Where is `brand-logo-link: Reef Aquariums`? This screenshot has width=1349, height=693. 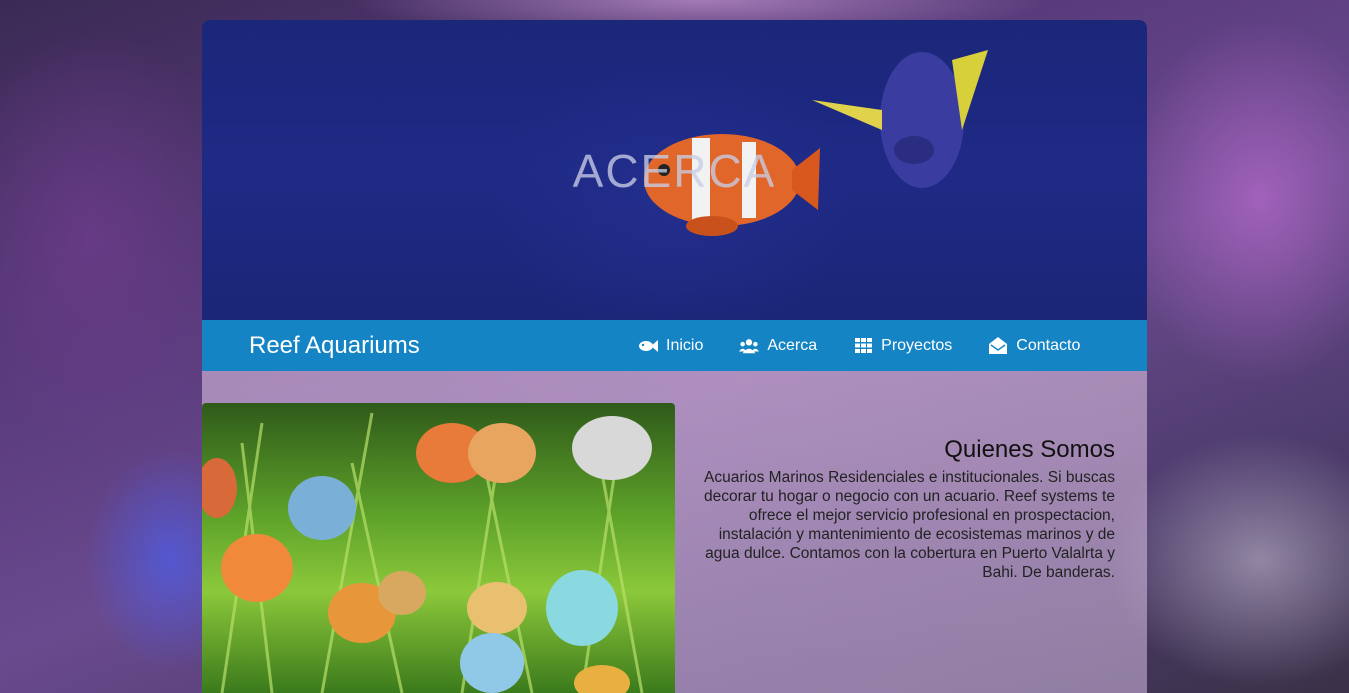
brand-logo-link: Reef Aquariums is located at coordinates (334, 346).